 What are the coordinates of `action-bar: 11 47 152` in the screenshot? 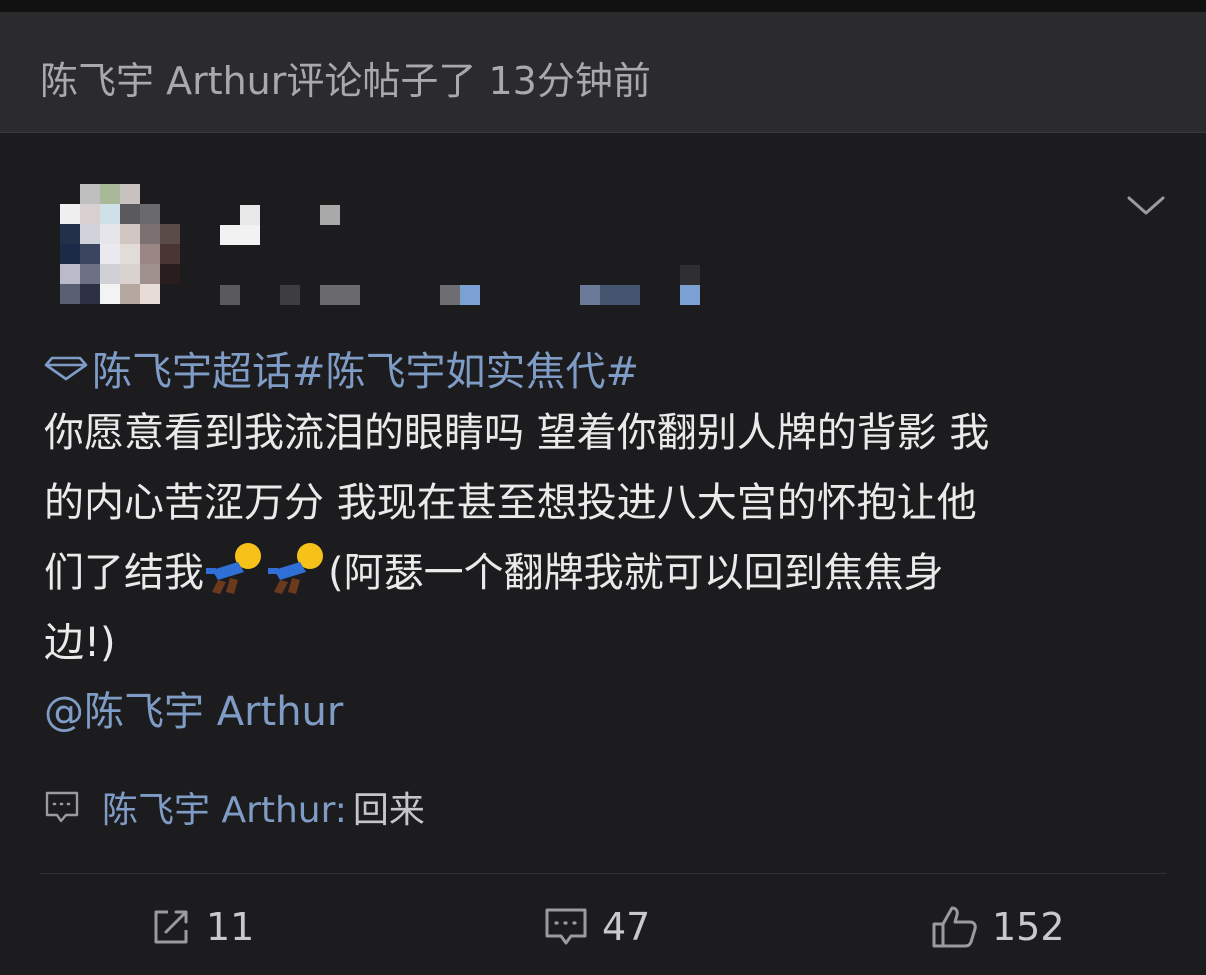 It's located at (603, 927).